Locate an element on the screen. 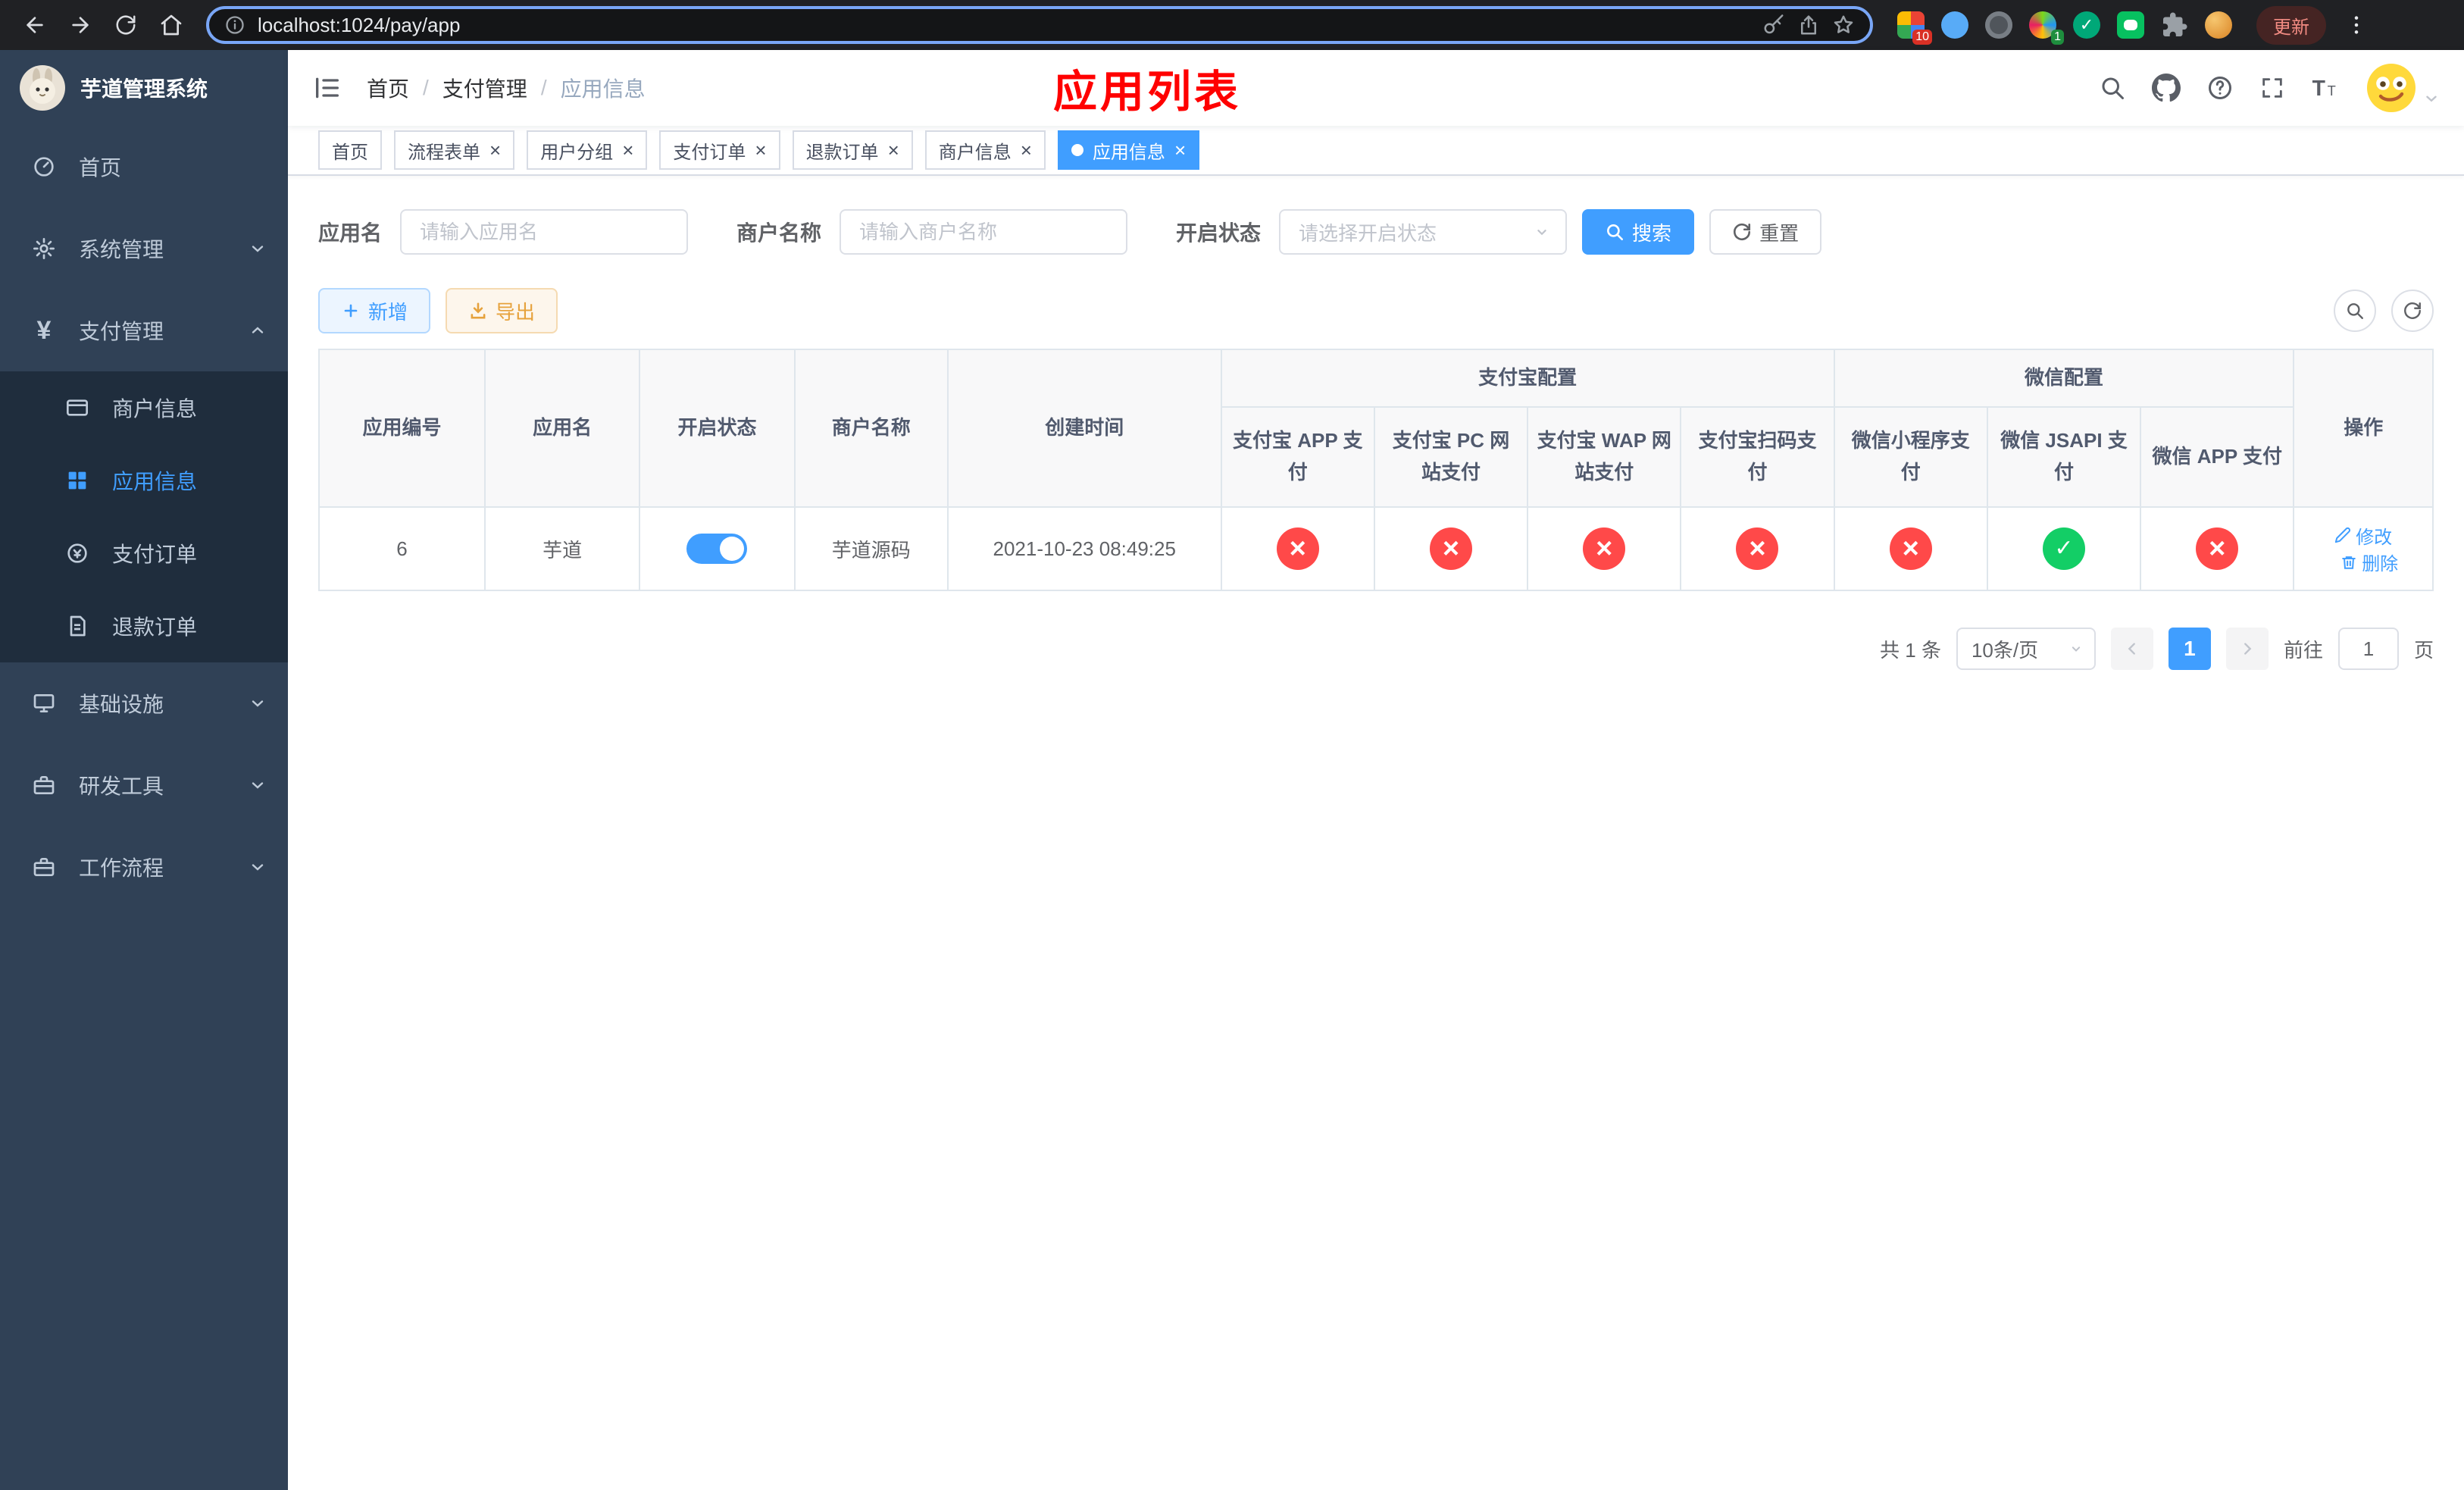 The height and width of the screenshot is (1490, 2464). tab-home: 首页 is located at coordinates (350, 150).